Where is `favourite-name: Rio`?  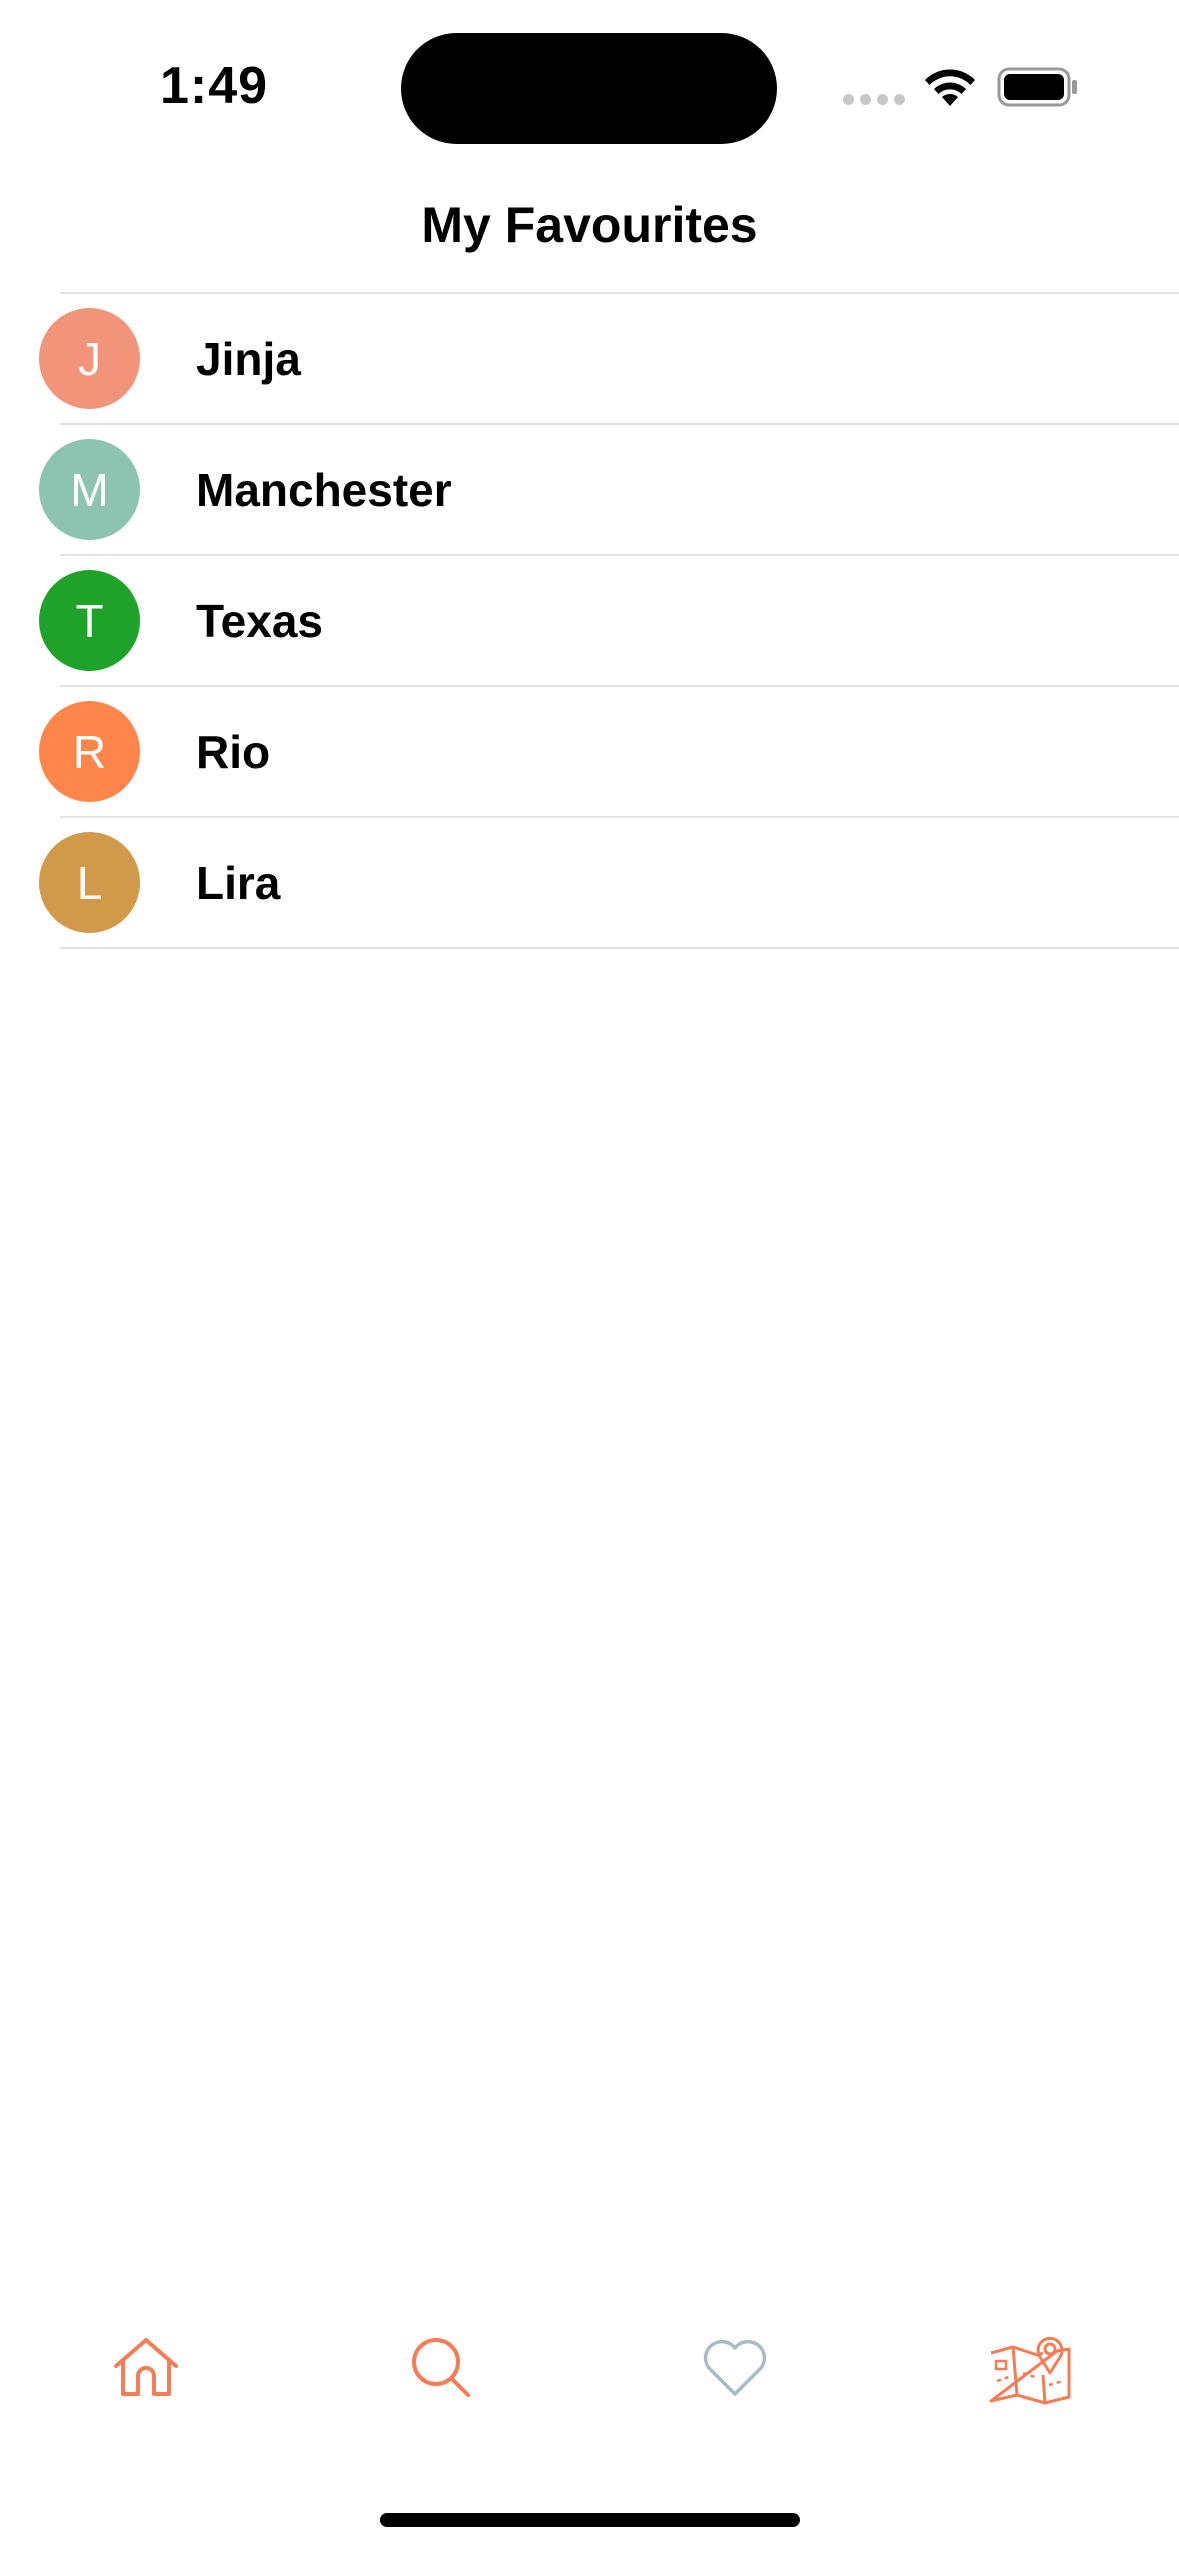
favourite-name: Rio is located at coordinates (233, 752).